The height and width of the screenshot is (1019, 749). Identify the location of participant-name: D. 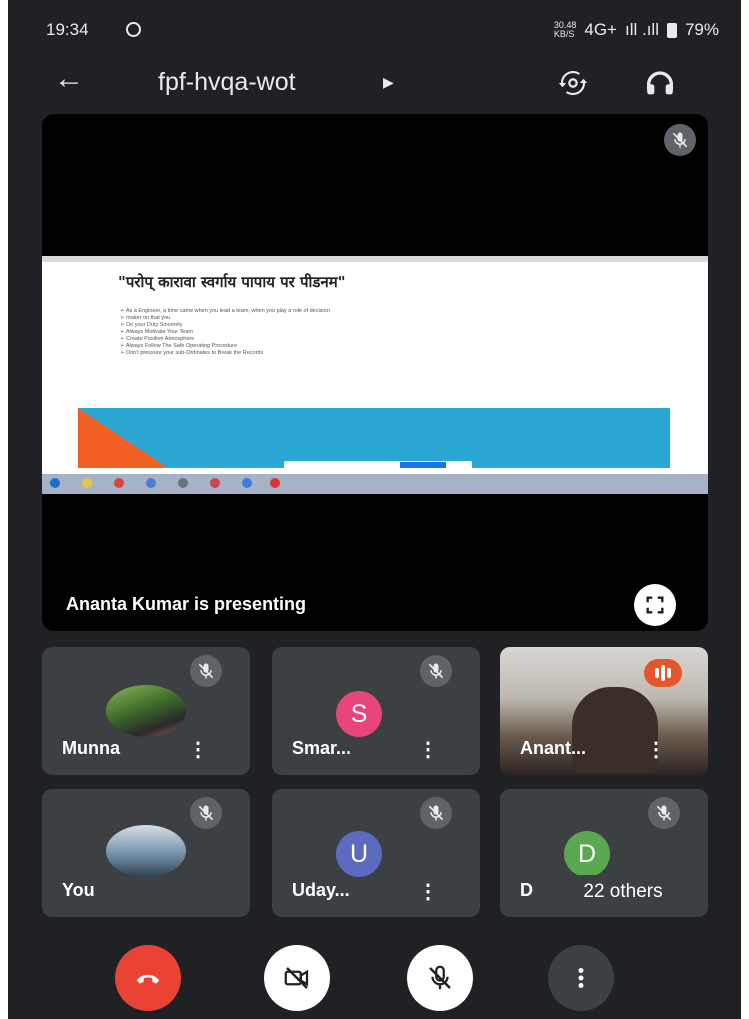
(526, 890).